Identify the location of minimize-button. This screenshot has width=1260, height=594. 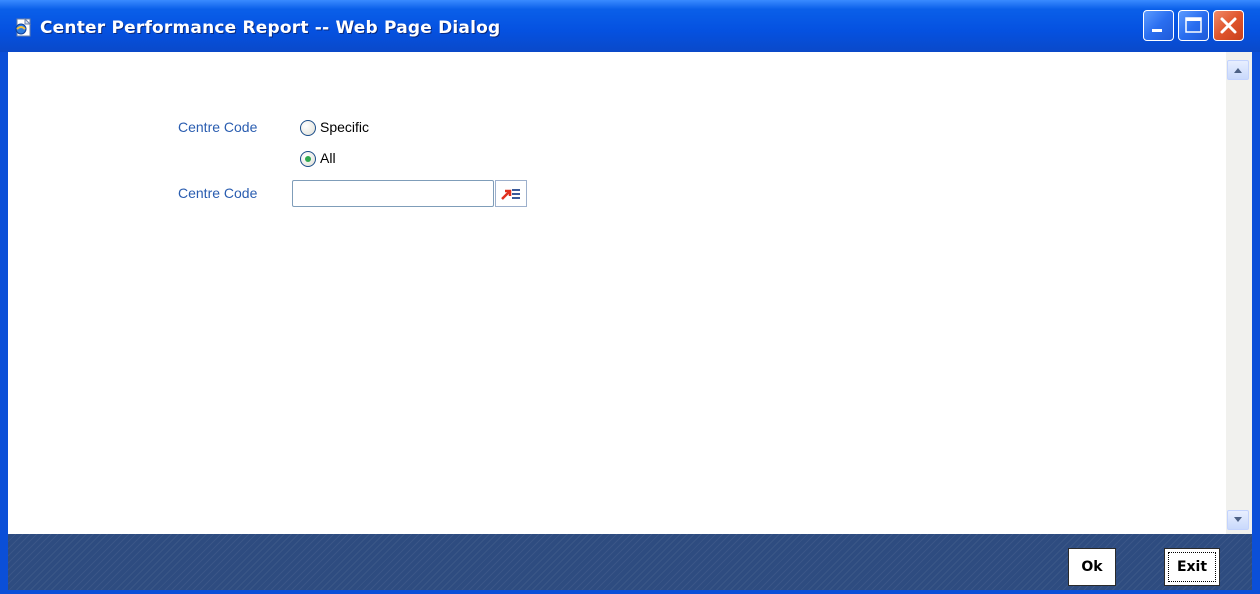
(1158, 25).